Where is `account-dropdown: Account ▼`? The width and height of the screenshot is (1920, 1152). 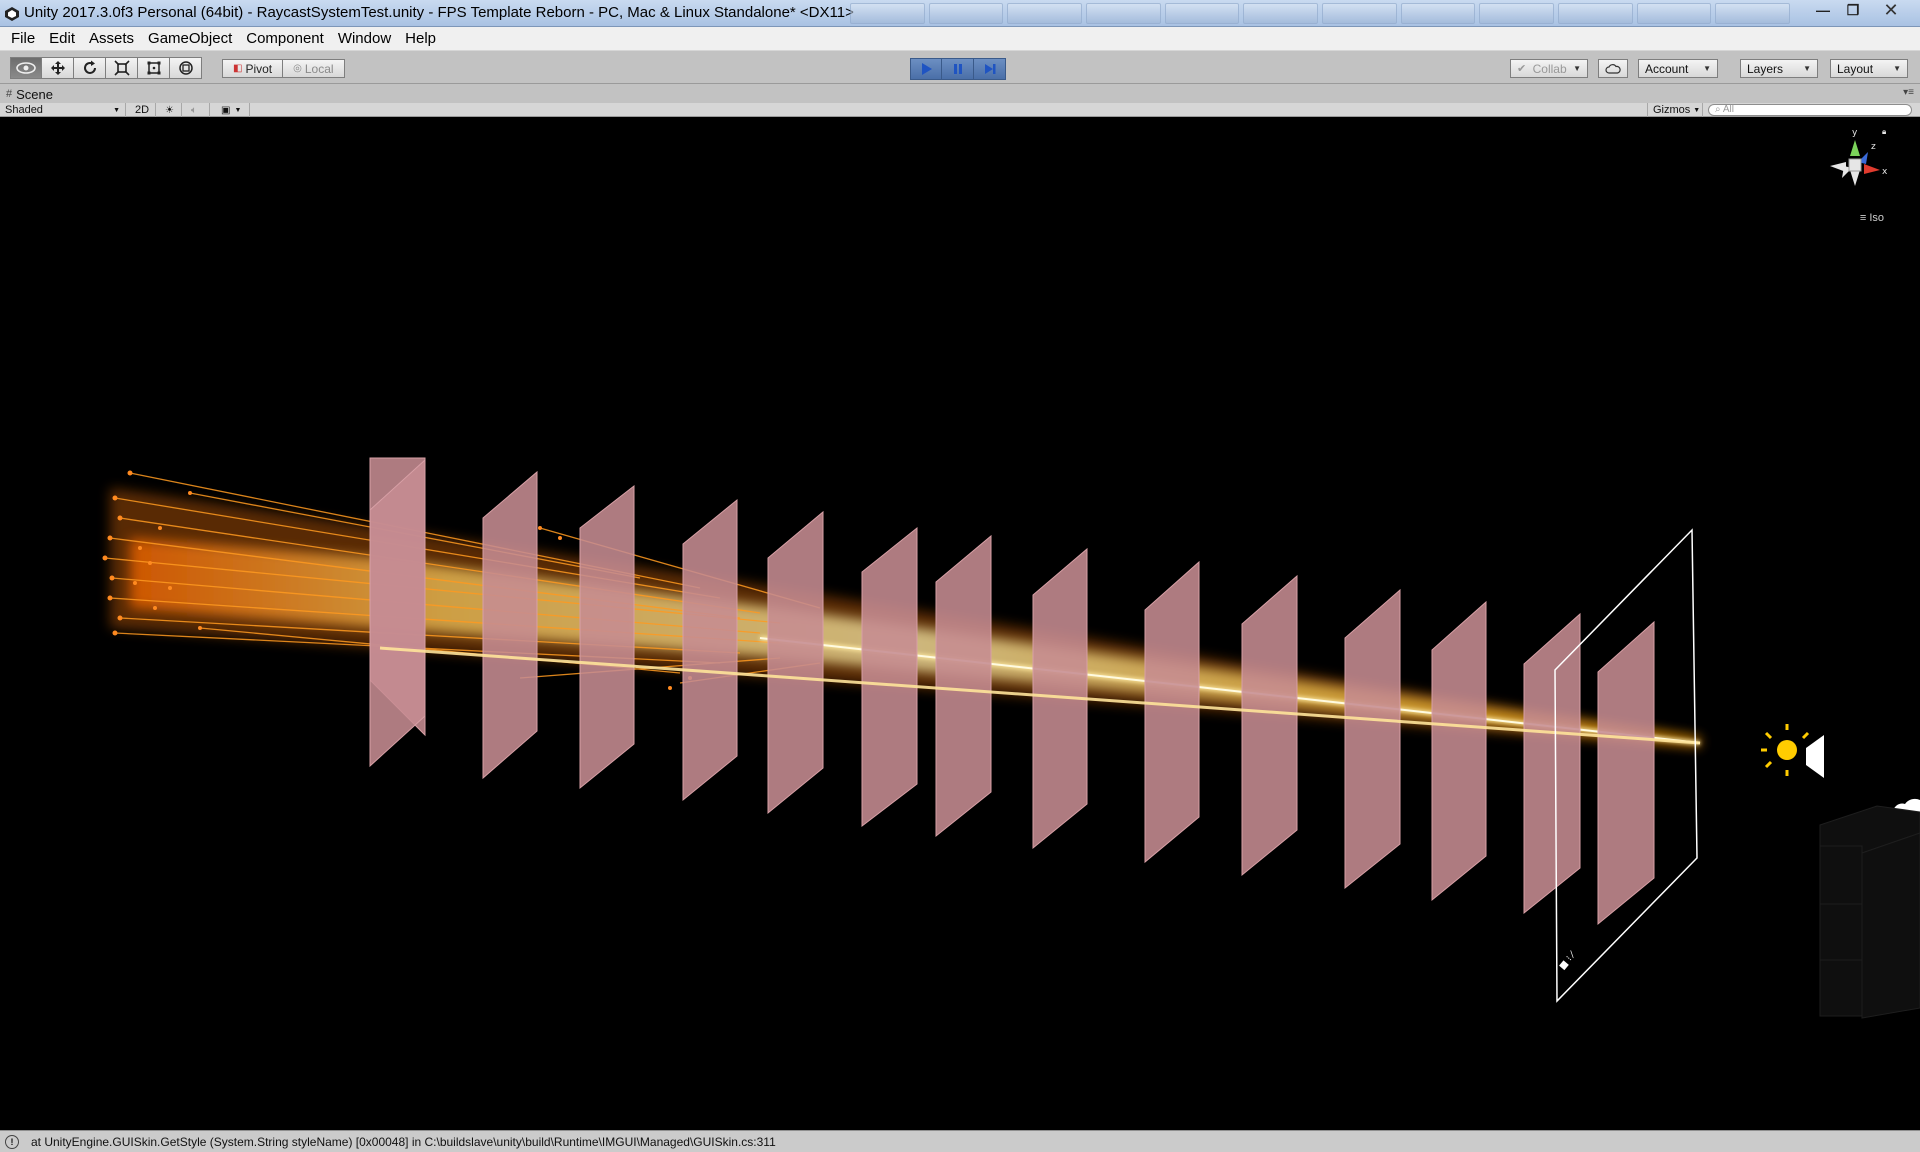
account-dropdown: Account ▼ is located at coordinates (1678, 68).